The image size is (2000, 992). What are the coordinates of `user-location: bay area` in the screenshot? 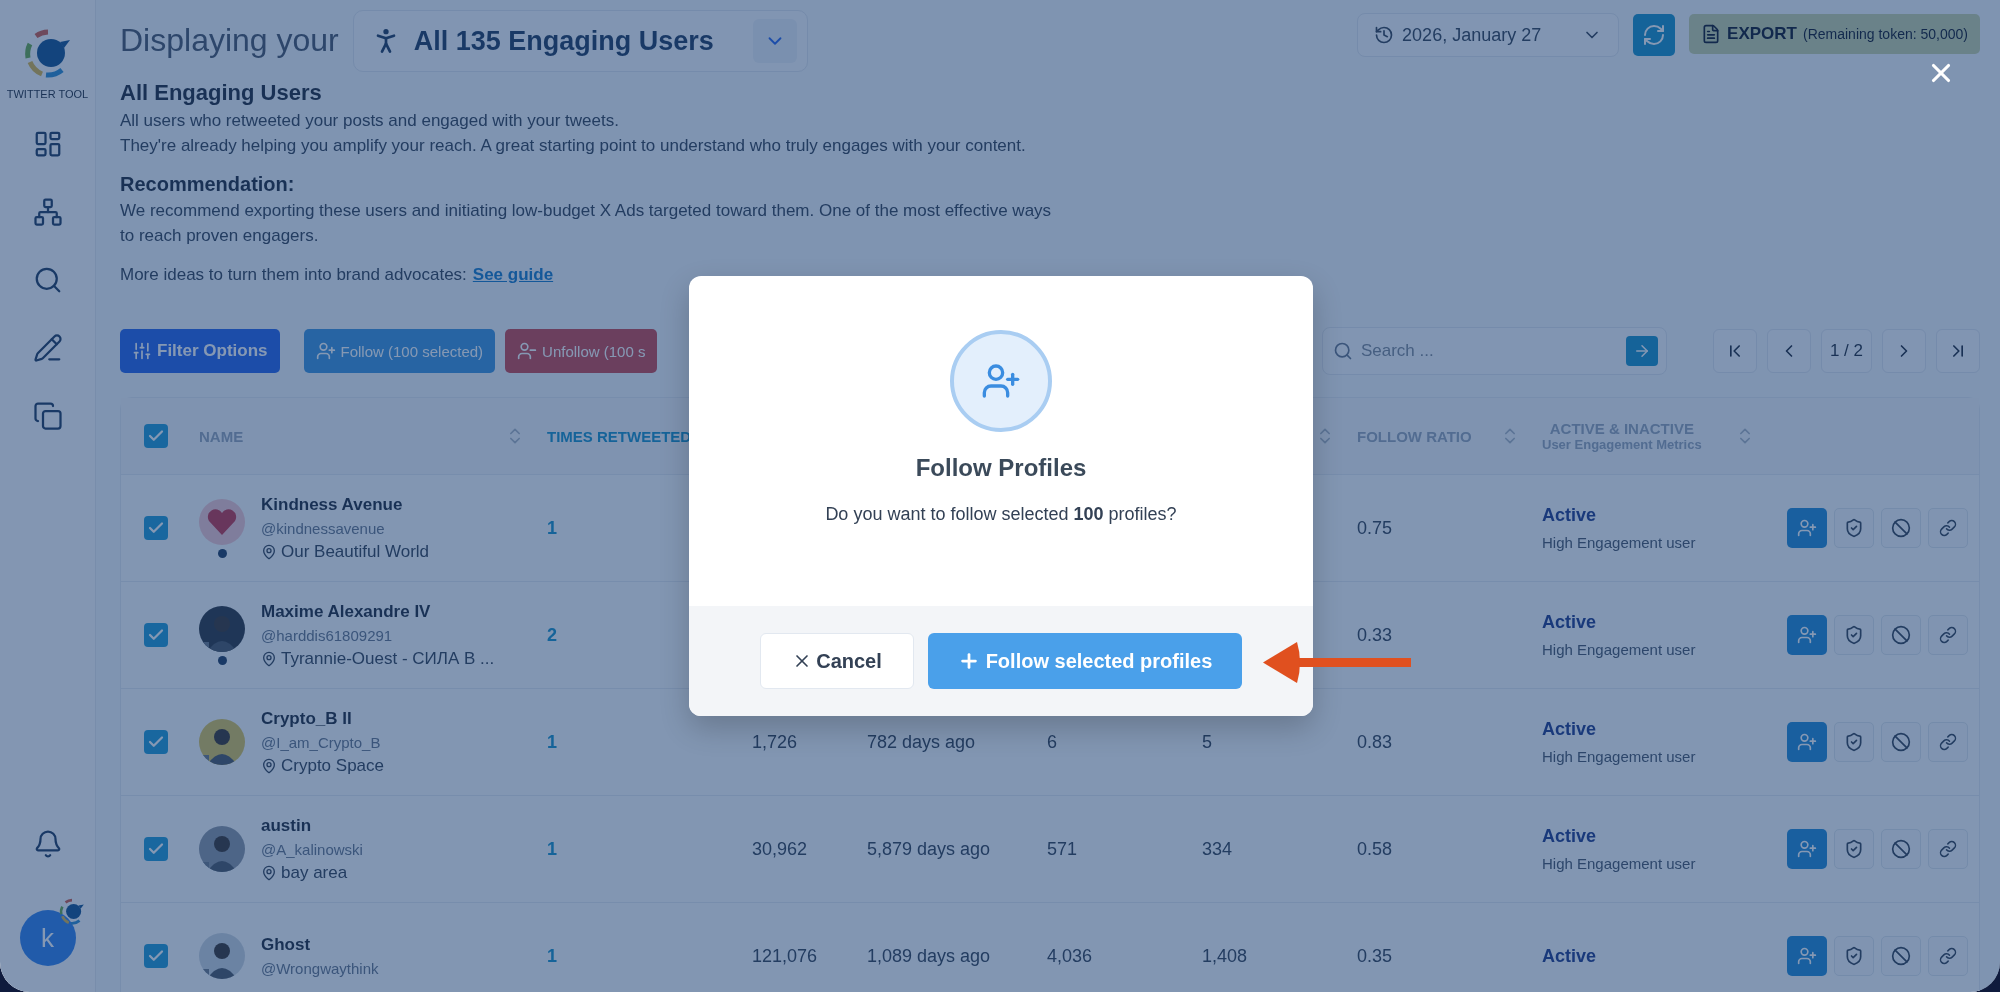 It's located at (314, 872).